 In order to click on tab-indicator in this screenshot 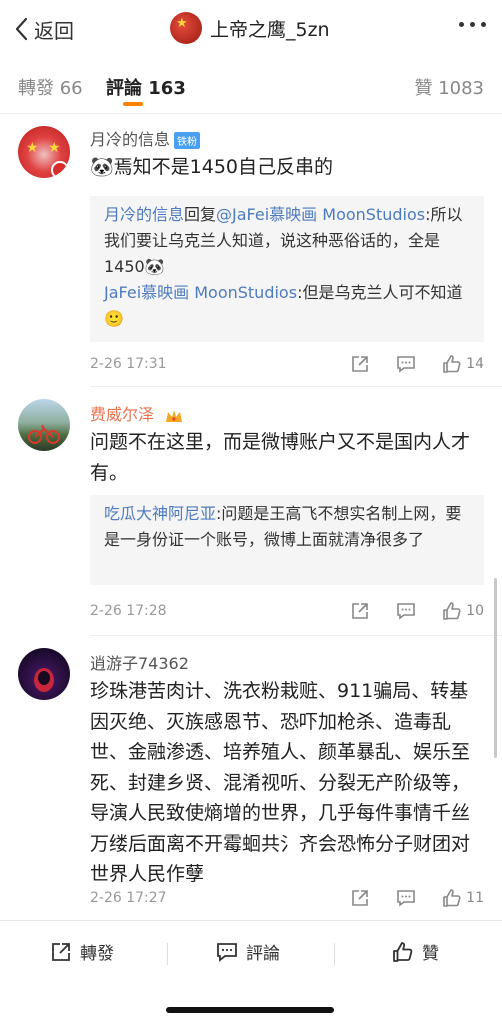, I will do `click(133, 104)`.